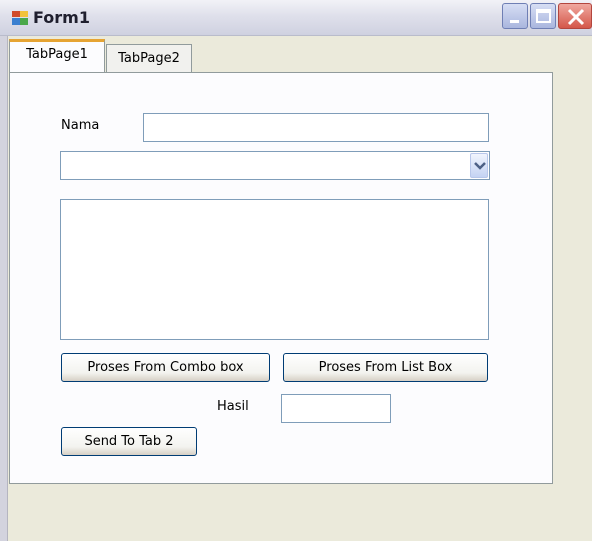  What do you see at coordinates (80, 125) in the screenshot?
I see `nama-label: Nama` at bounding box center [80, 125].